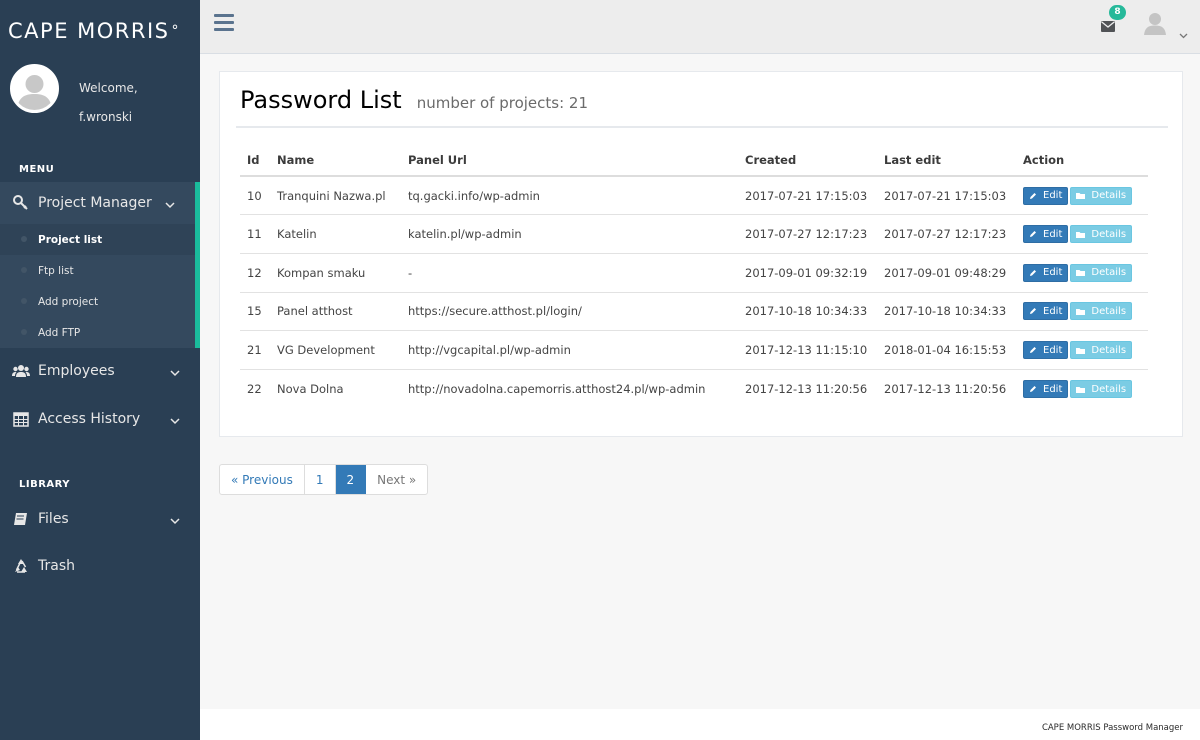 This screenshot has height=740, width=1200. I want to click on page-2-button: 2, so click(351, 479).